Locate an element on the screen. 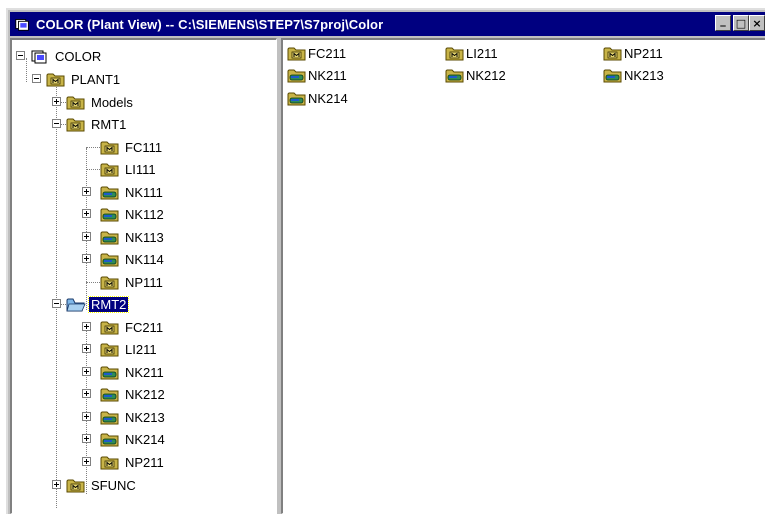 The image size is (765, 514). content-item-nk213: NK213 is located at coordinates (633, 75).